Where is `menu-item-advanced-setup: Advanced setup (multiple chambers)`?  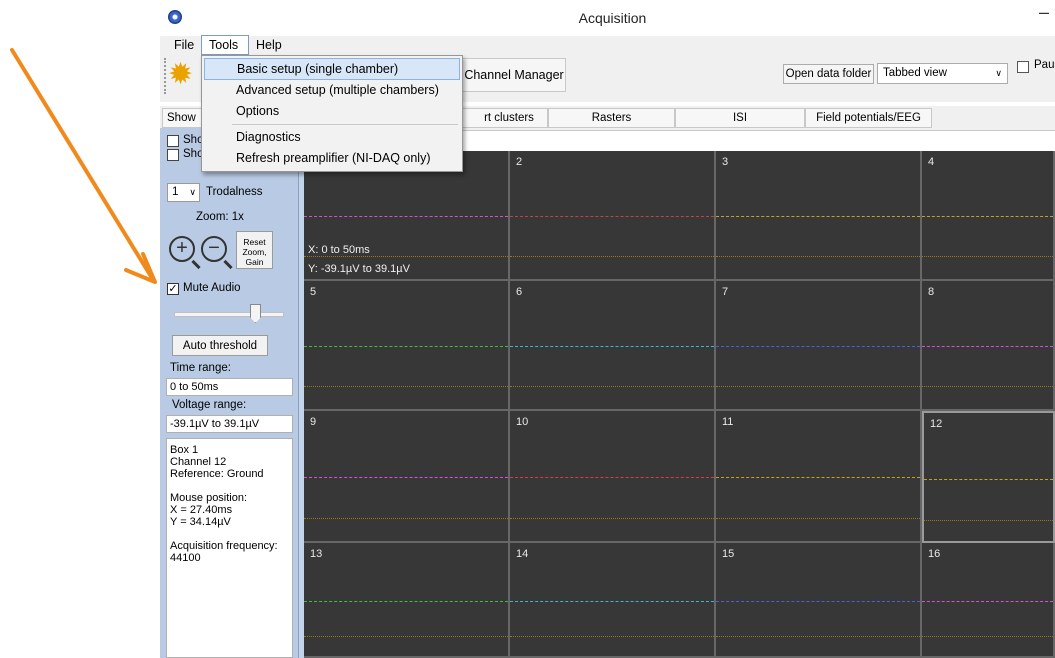
menu-item-advanced-setup: Advanced setup (multiple chambers) is located at coordinates (332, 91).